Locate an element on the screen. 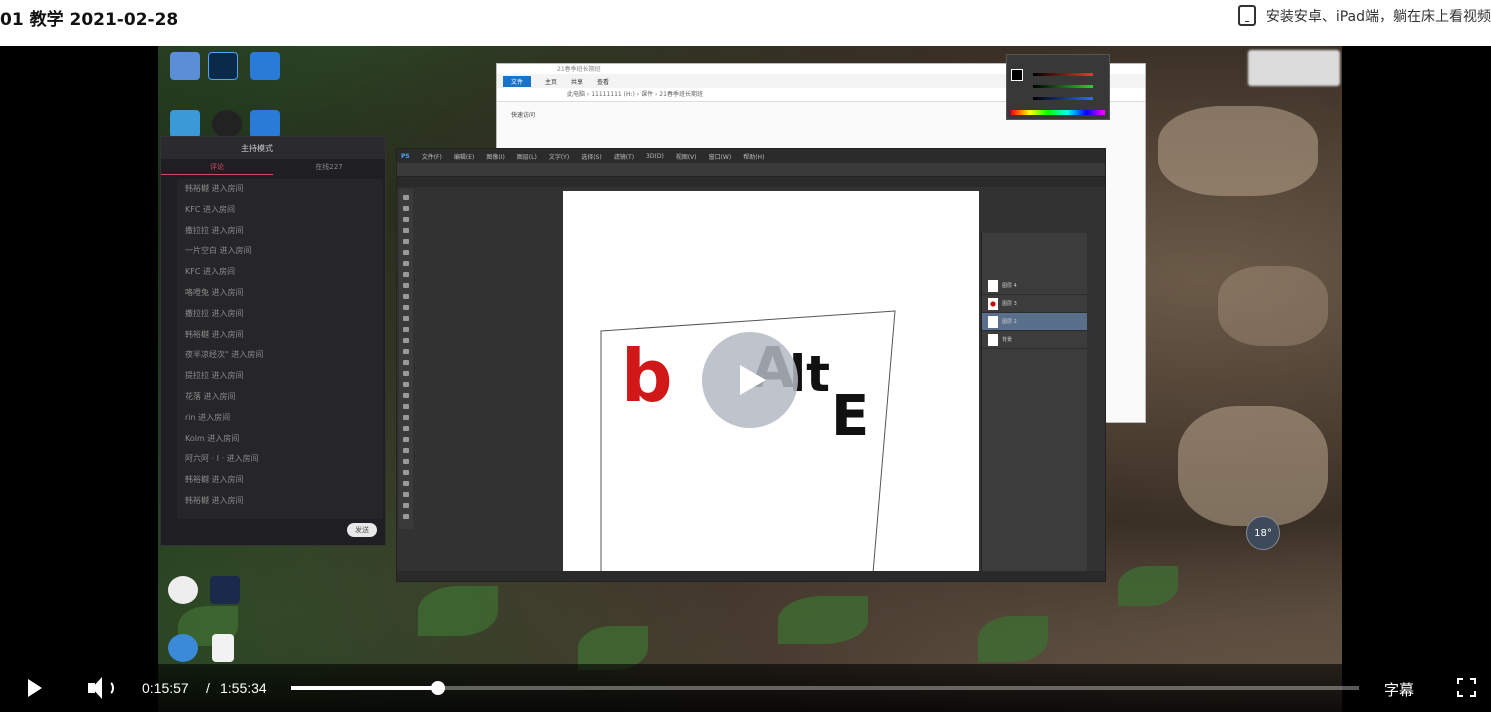 The height and width of the screenshot is (712, 1491). blue-slider is located at coordinates (1063, 98).